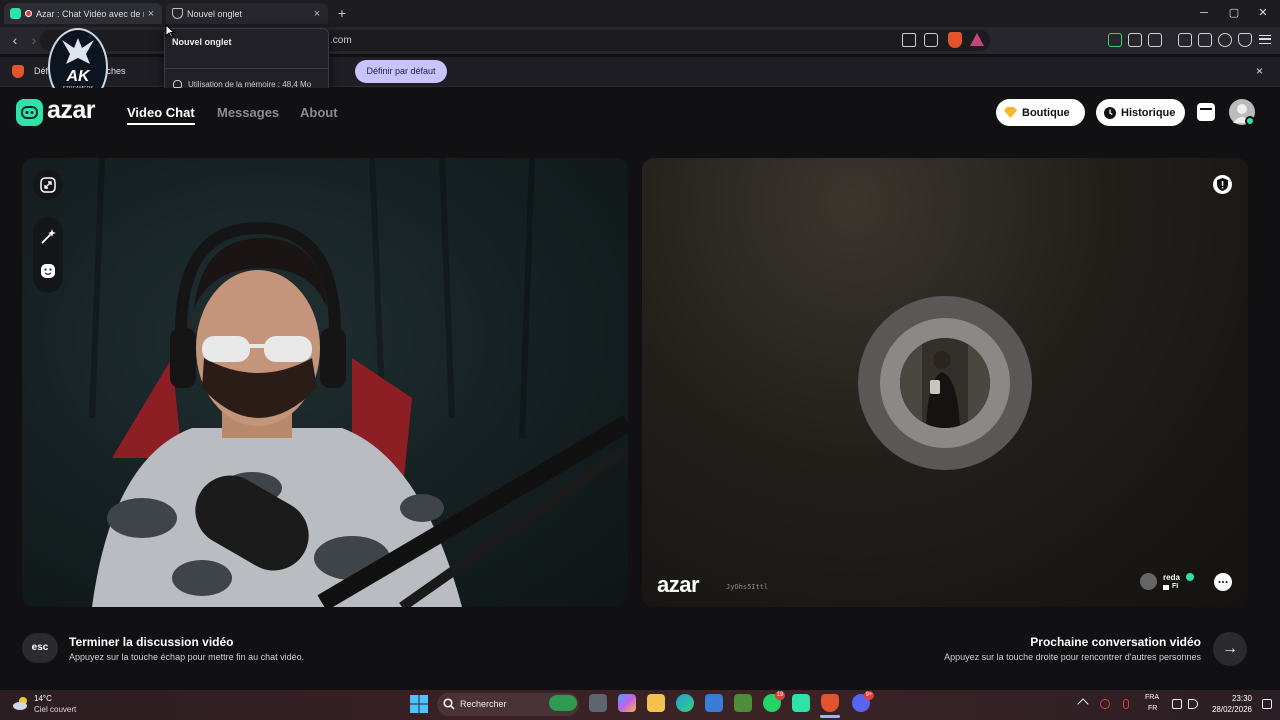 The height and width of the screenshot is (720, 1280). What do you see at coordinates (15, 40) in the screenshot?
I see `back-icon: ‹` at bounding box center [15, 40].